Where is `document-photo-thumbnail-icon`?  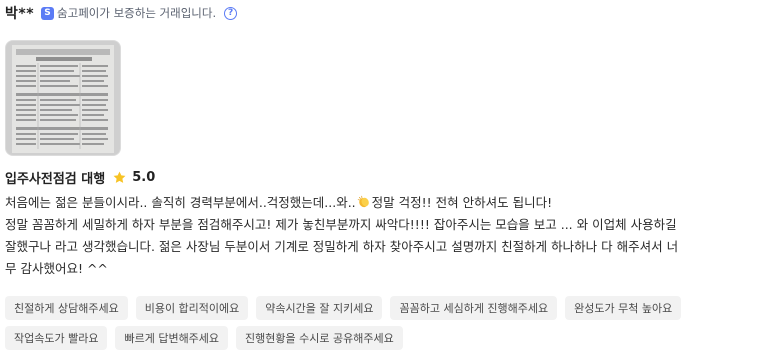 document-photo-thumbnail-icon is located at coordinates (63, 98).